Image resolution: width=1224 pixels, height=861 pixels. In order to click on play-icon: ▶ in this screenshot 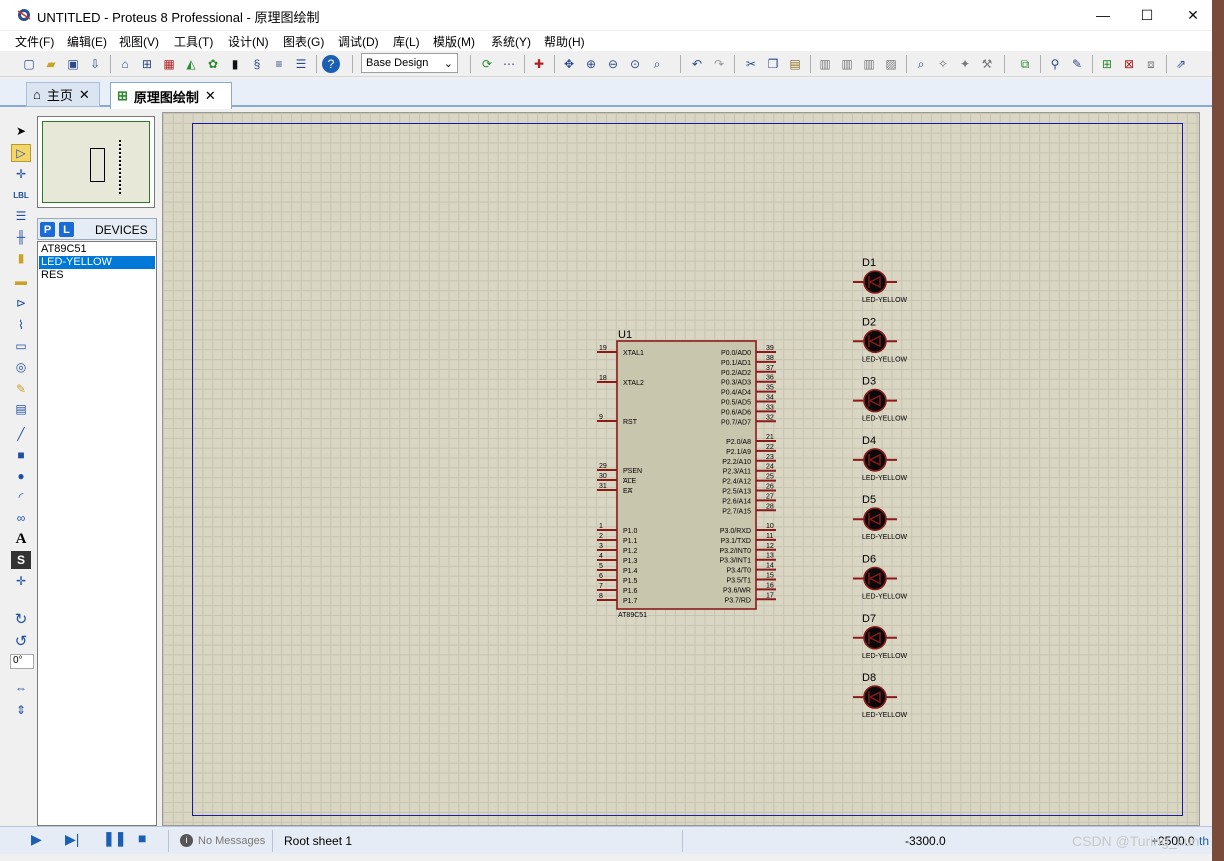, I will do `click(36, 839)`.